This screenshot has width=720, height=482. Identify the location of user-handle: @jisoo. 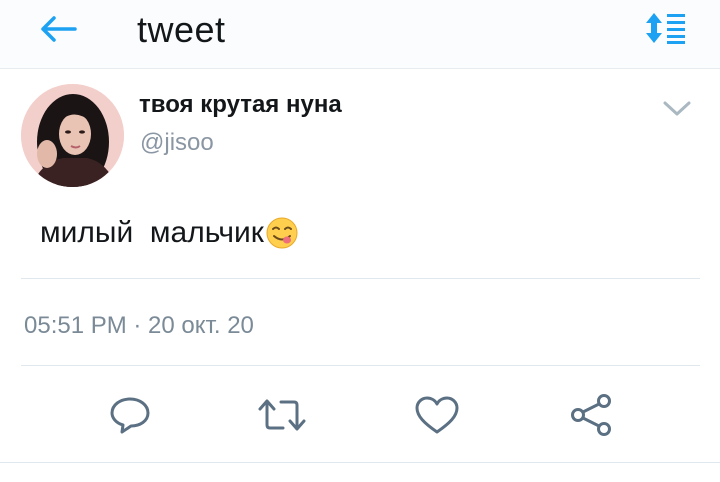
(177, 143).